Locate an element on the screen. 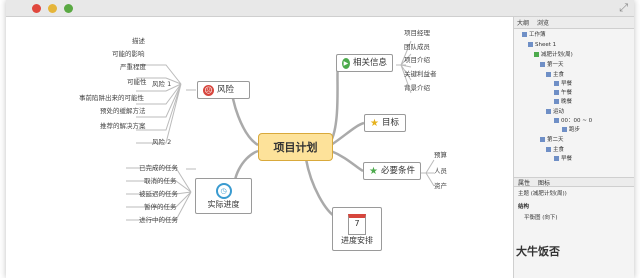 Image resolution: width=640 pixels, height=278 pixels. structure-select: 平衡图 (向下) is located at coordinates (541, 218).